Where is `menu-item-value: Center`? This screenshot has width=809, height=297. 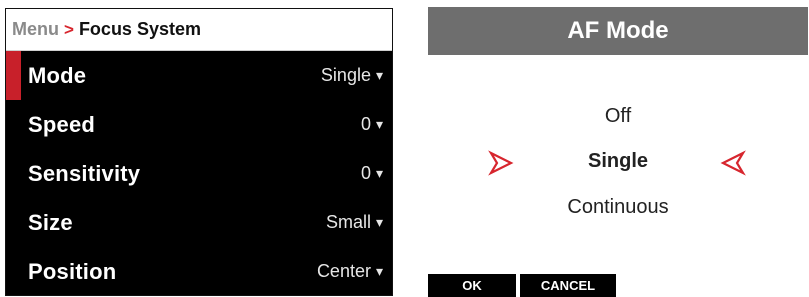
menu-item-value: Center is located at coordinates (343, 271).